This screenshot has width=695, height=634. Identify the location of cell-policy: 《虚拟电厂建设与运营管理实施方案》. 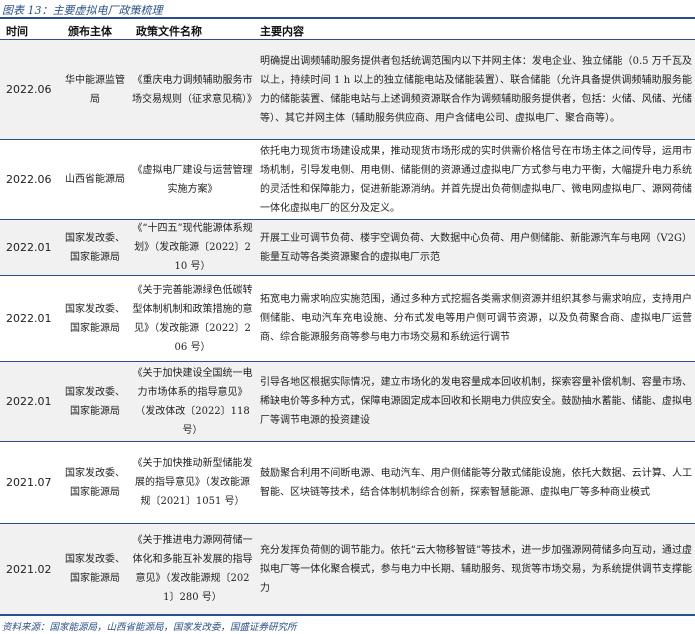
(192, 179).